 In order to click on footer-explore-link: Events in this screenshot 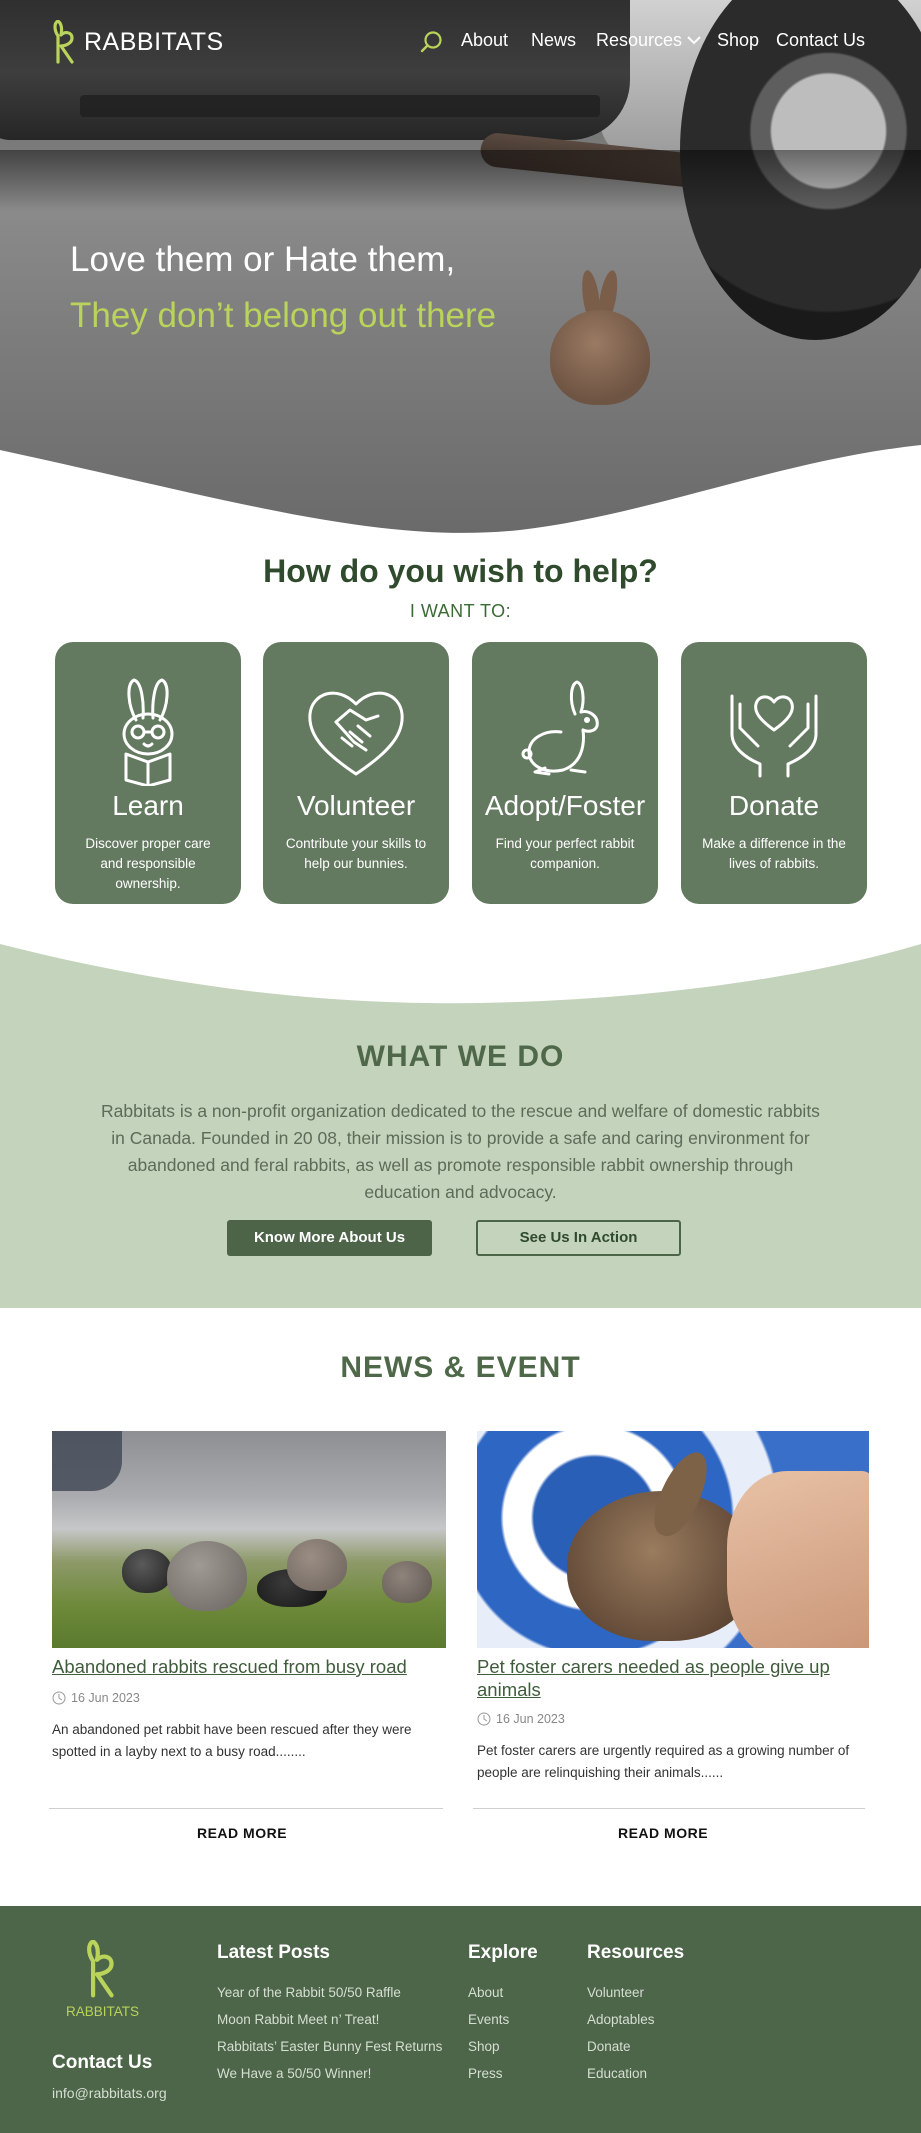, I will do `click(488, 2019)`.